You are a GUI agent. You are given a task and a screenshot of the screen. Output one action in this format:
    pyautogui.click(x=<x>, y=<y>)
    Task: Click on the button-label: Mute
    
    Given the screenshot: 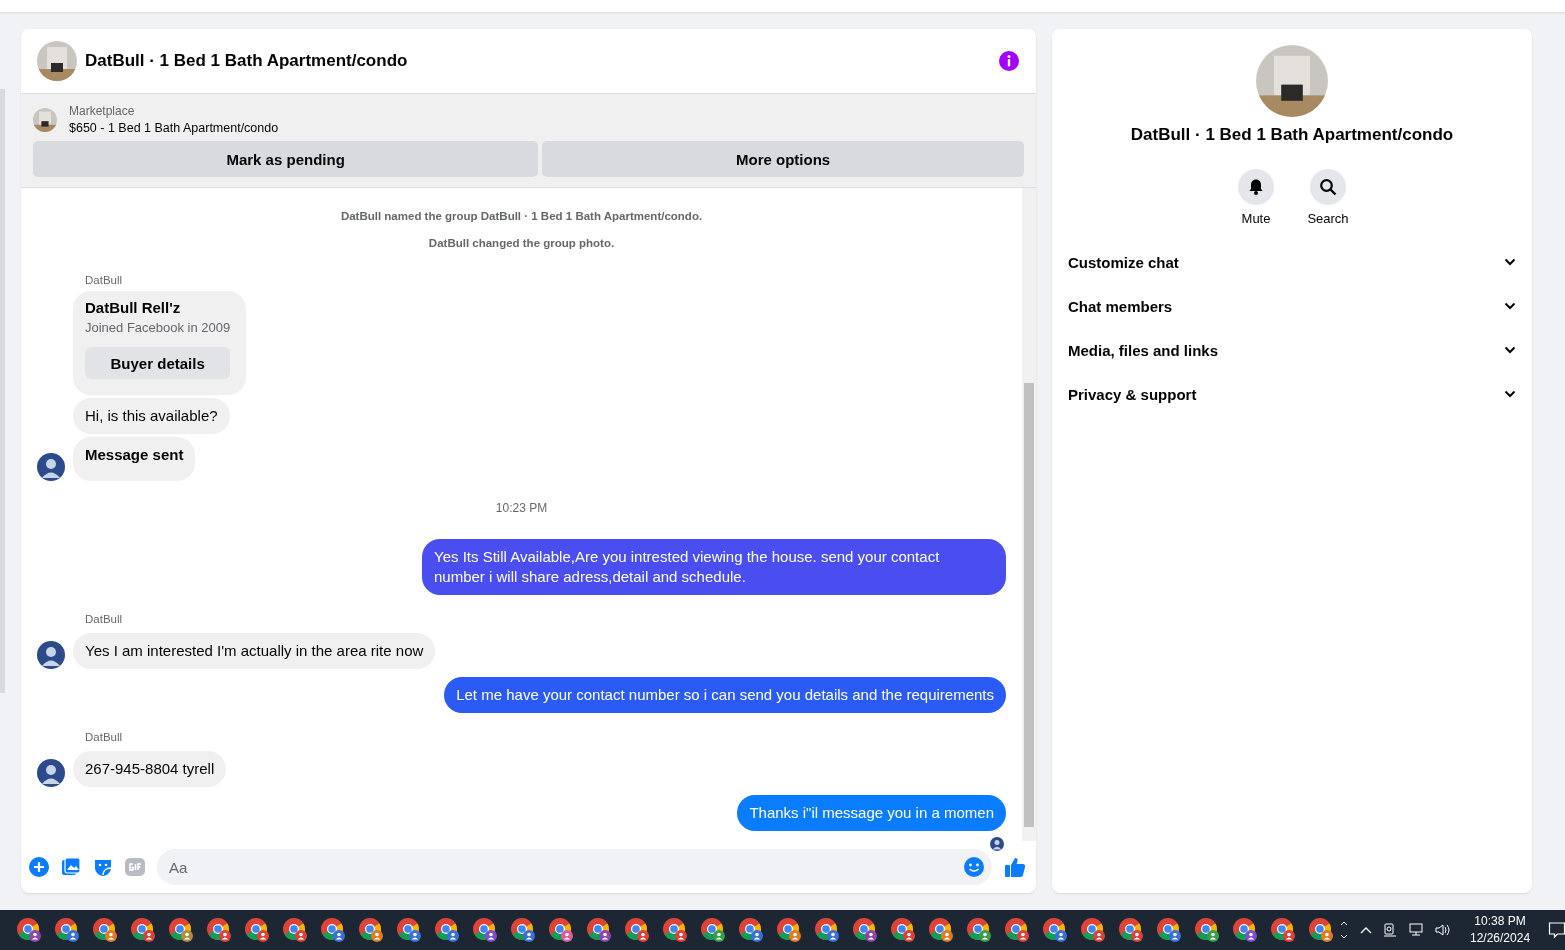 What is the action you would take?
    pyautogui.click(x=1256, y=218)
    